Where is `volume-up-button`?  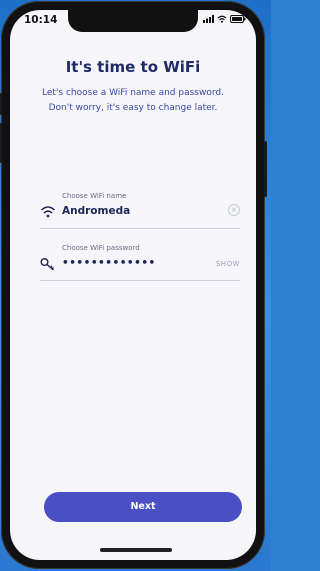 volume-up-button is located at coordinates (1, 104).